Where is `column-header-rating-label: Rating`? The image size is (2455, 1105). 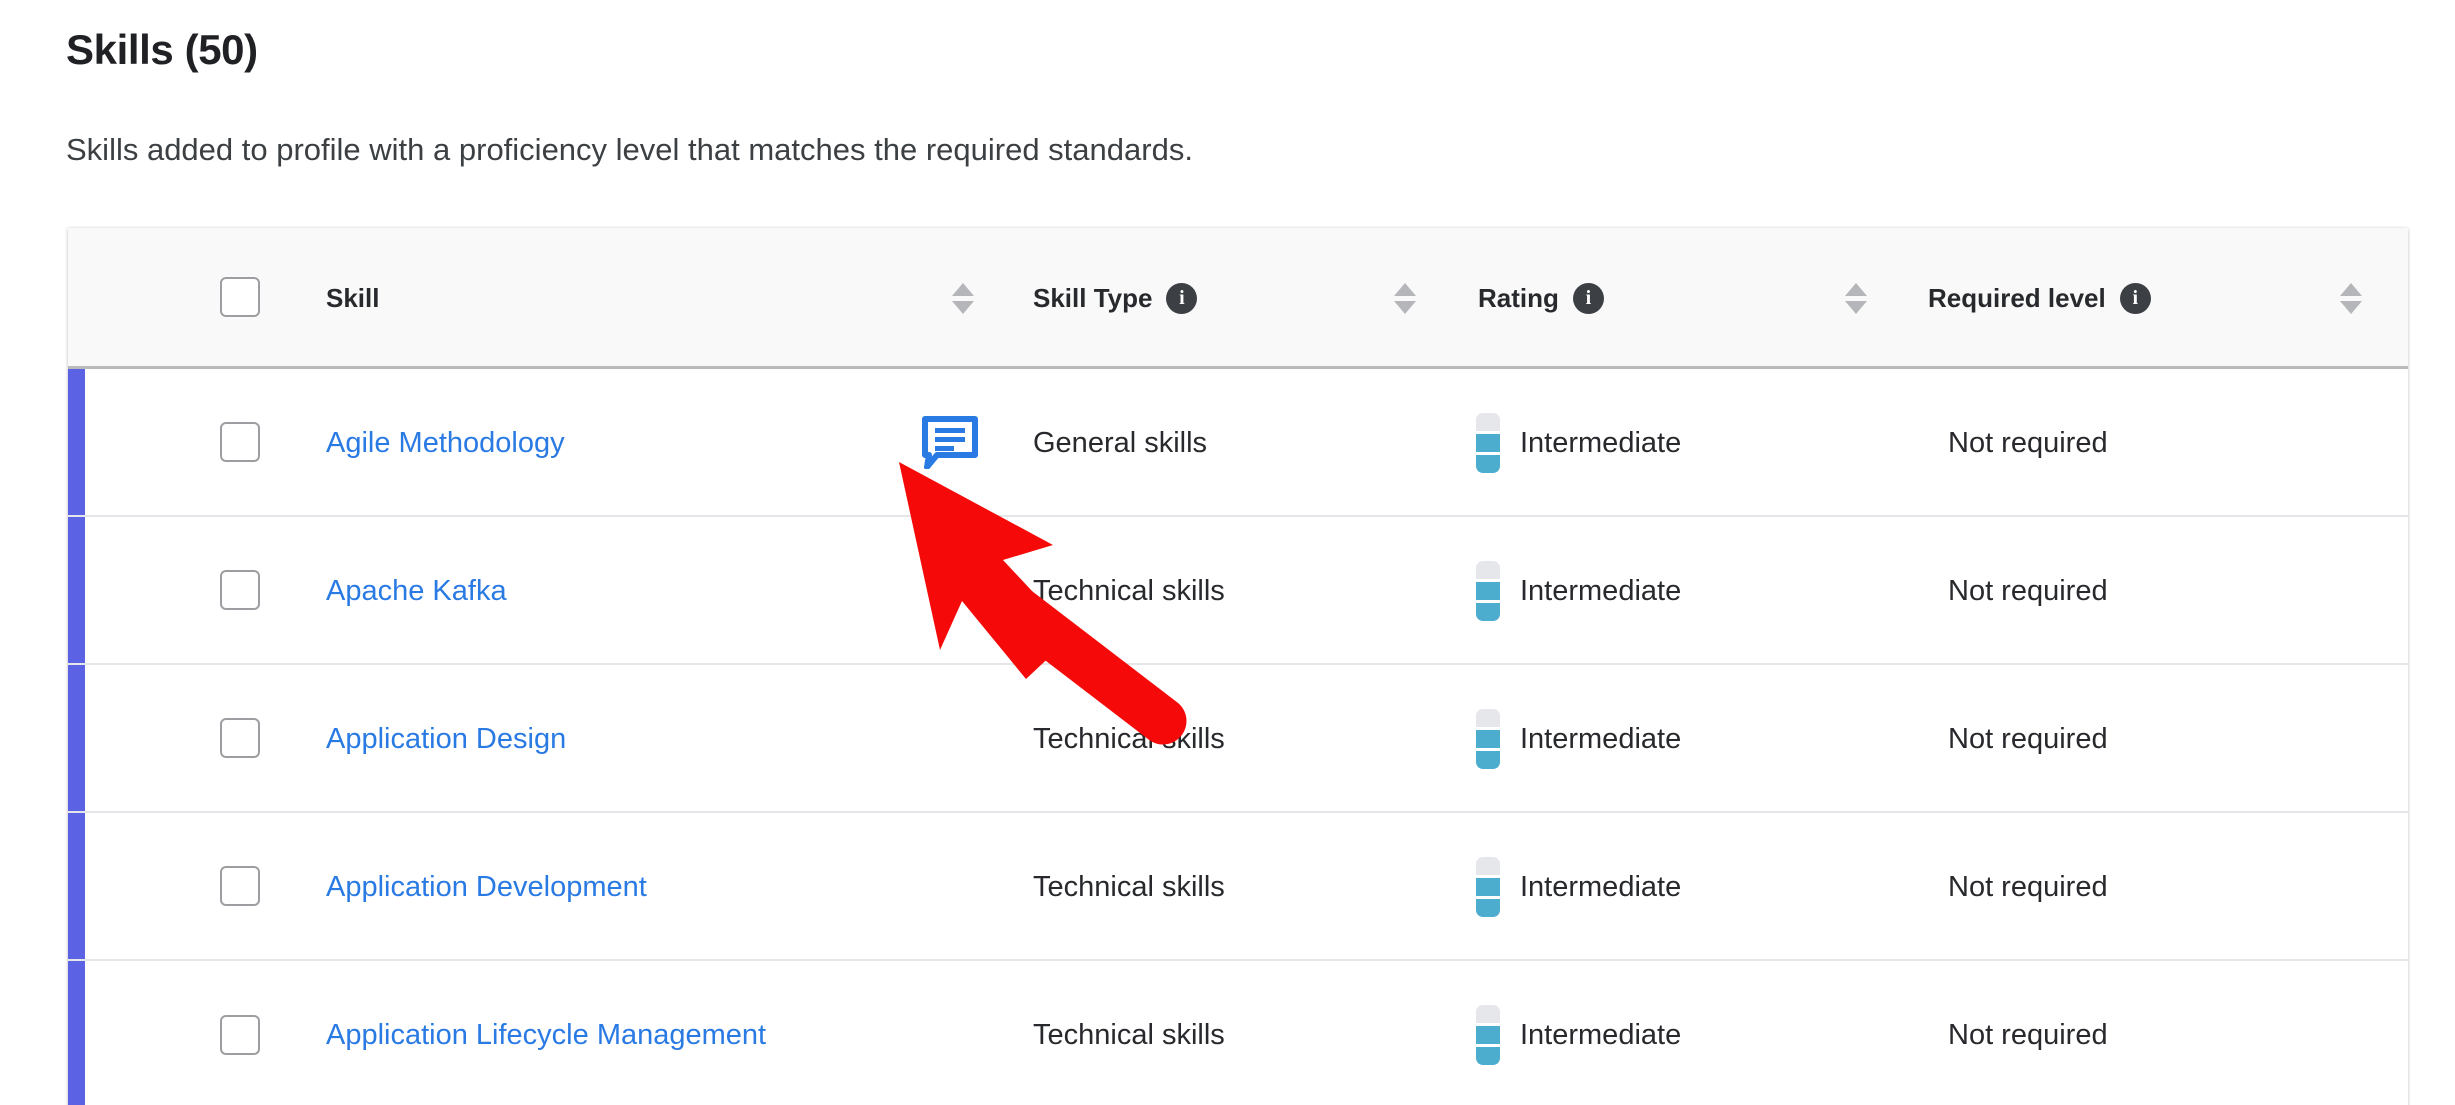
column-header-rating-label: Rating is located at coordinates (1518, 298).